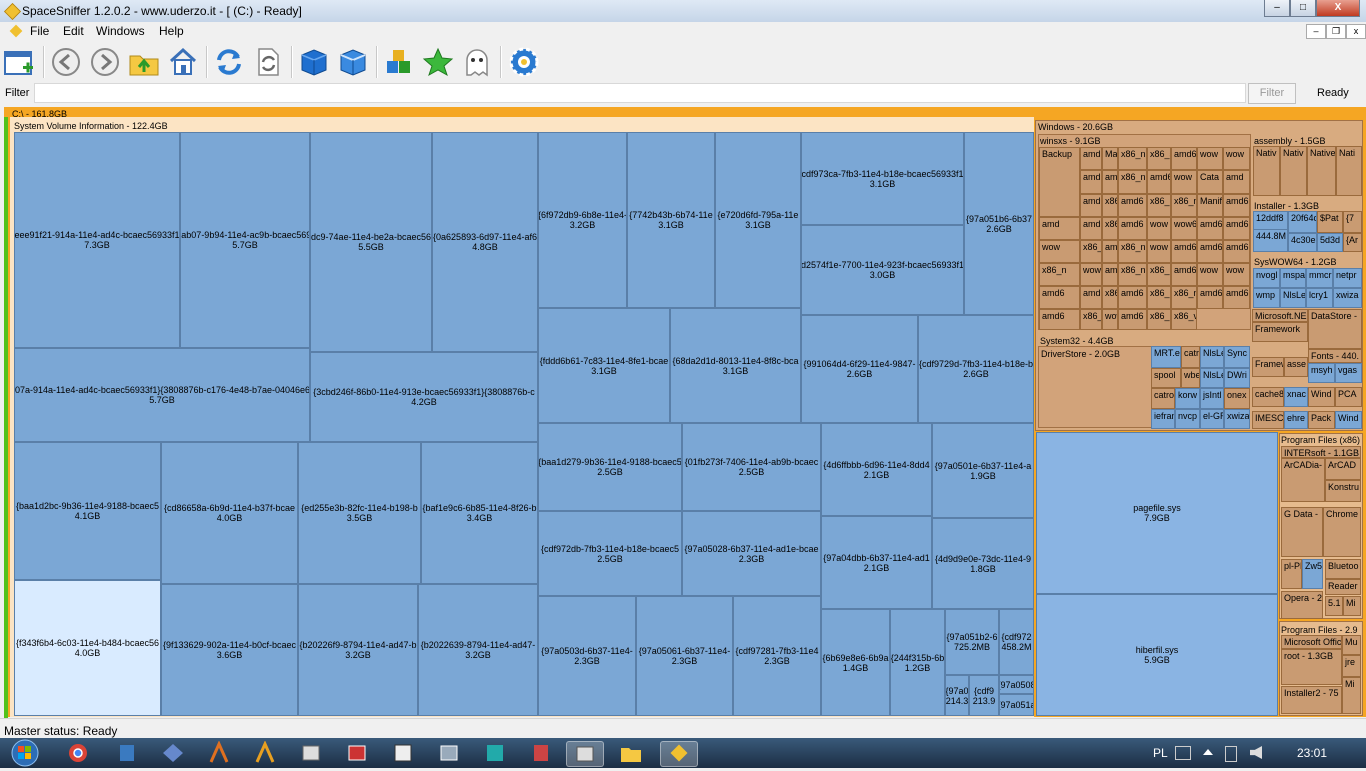 Image resolution: width=1366 pixels, height=771 pixels. Describe the element at coordinates (1343, 491) in the screenshot. I see `progfiles86-item-3: Konstru` at that location.